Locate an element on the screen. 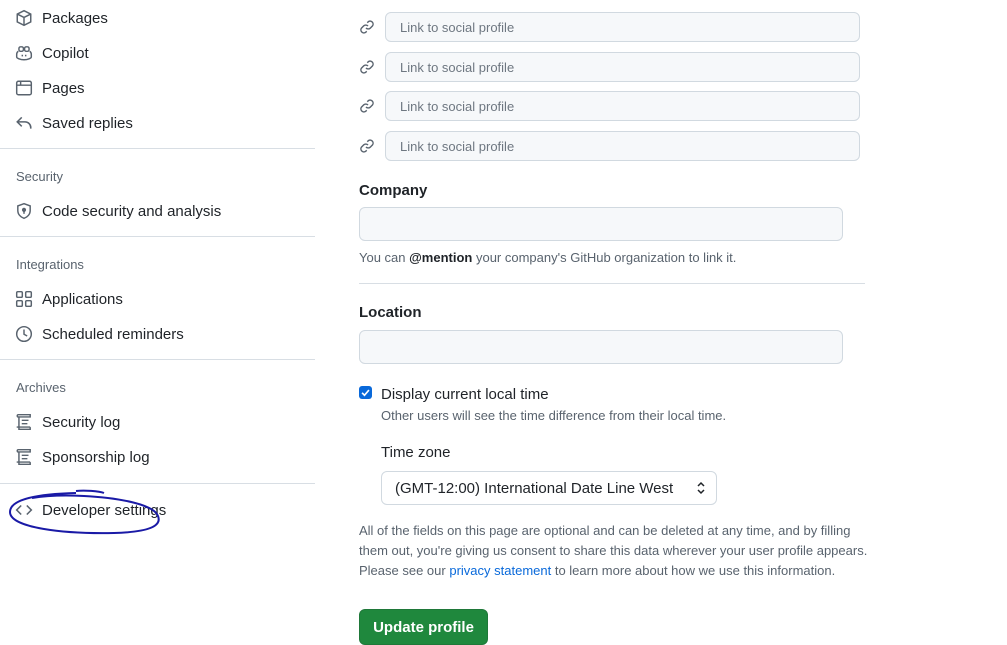 This screenshot has height=645, width=1007. local-time-label: Display current local time is located at coordinates (465, 394).